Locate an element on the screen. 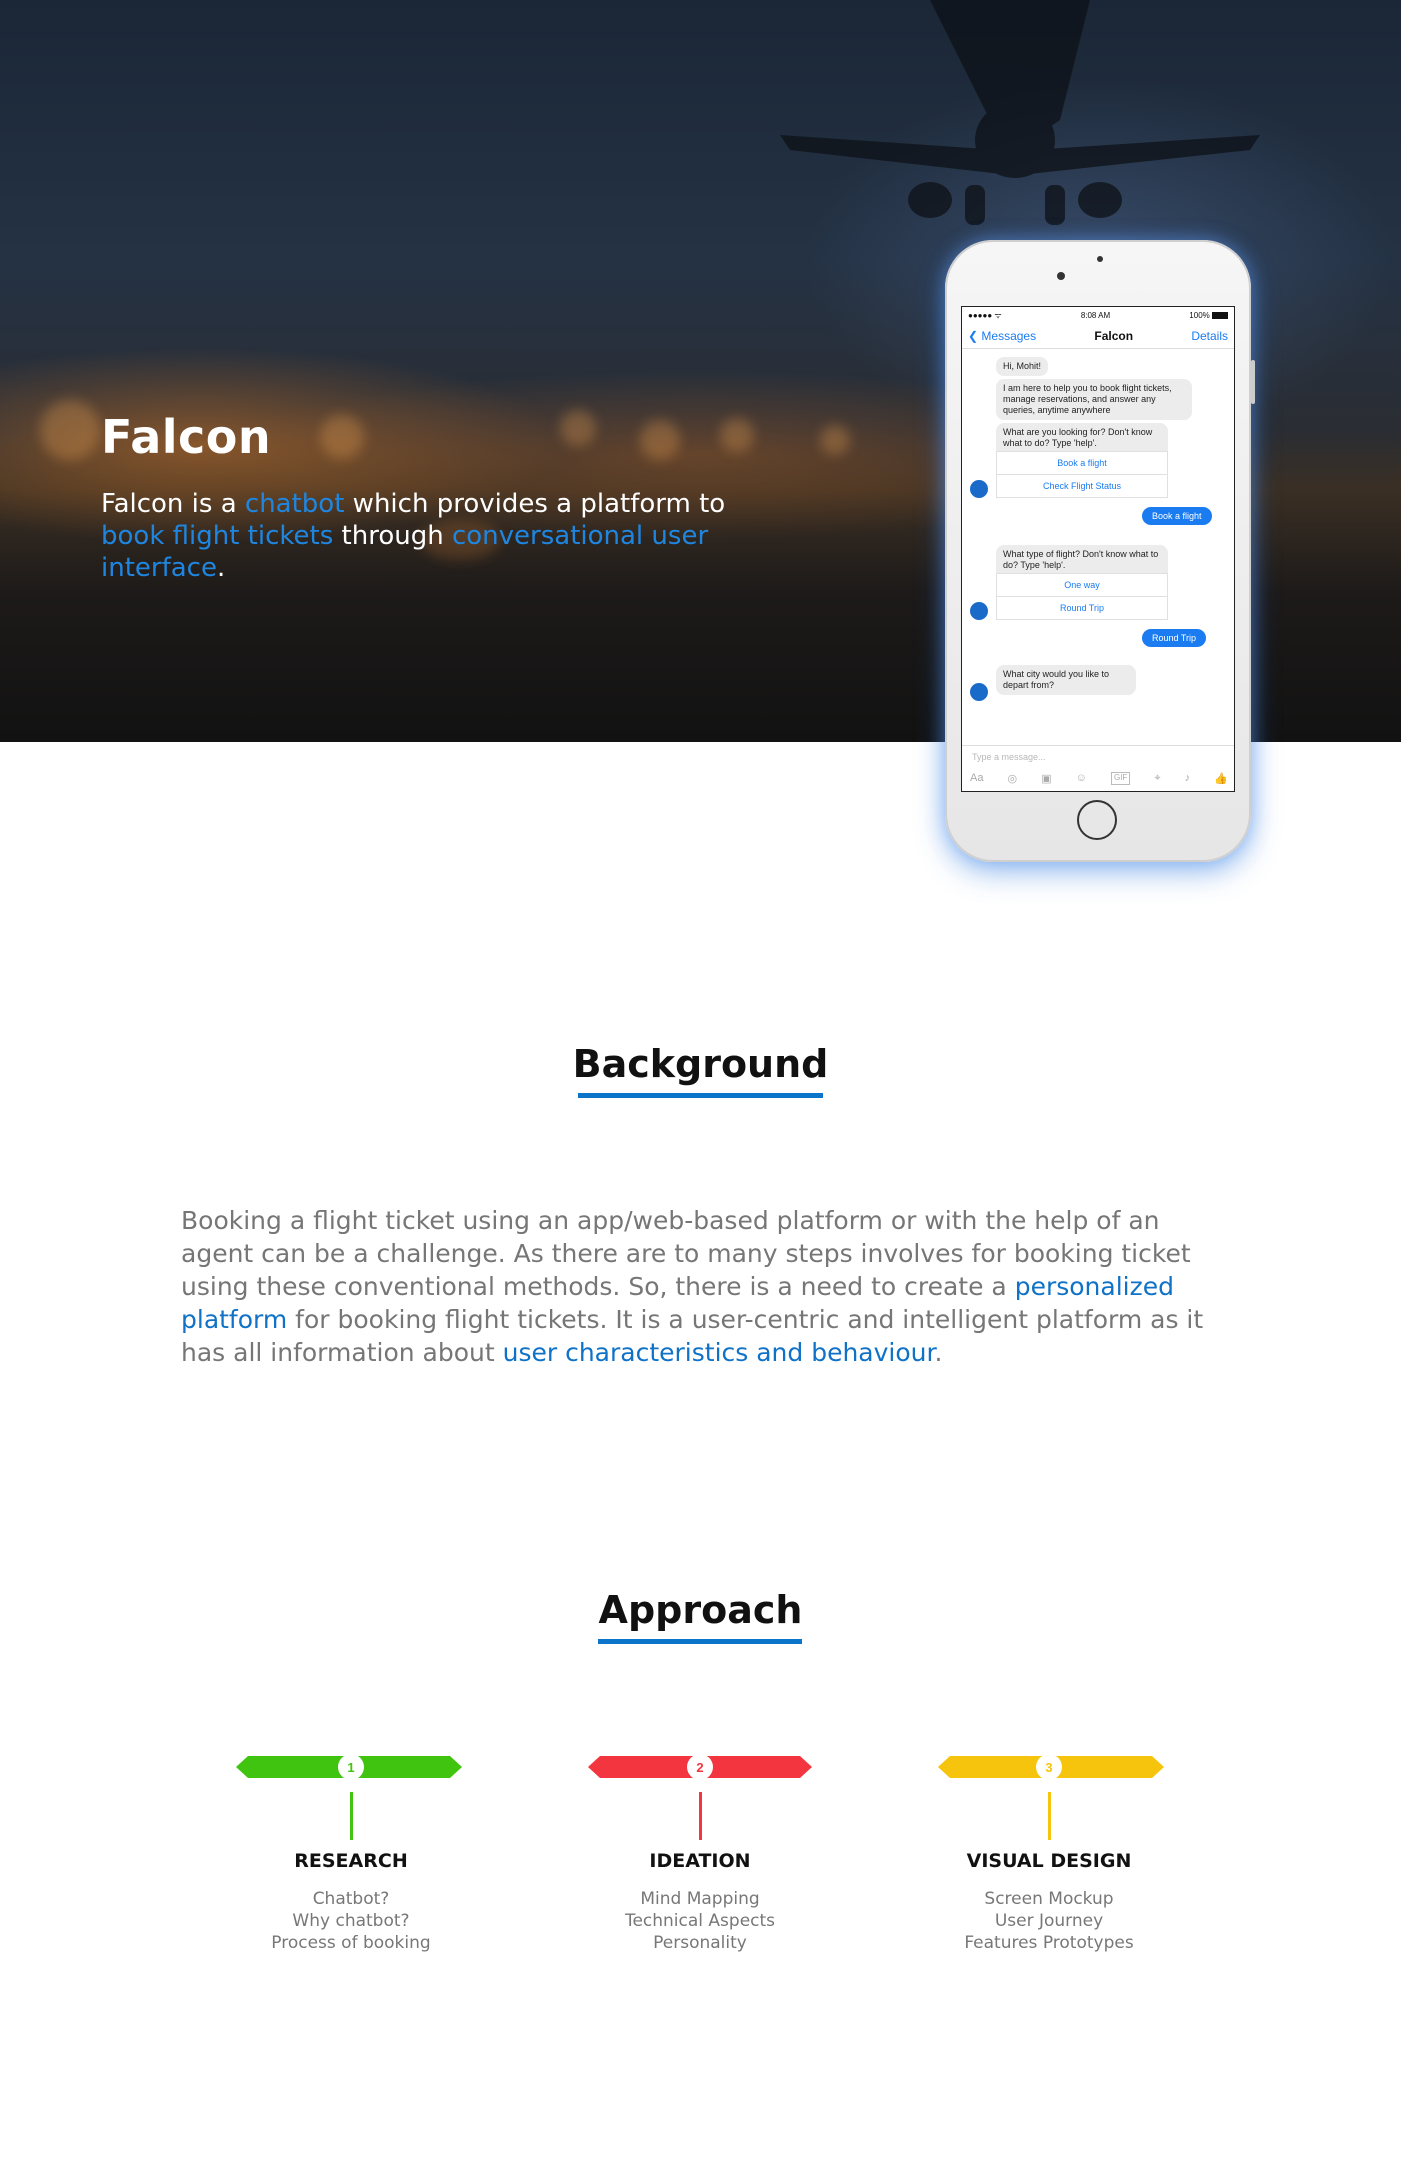  step-1-number: 1 is located at coordinates (350, 1767).